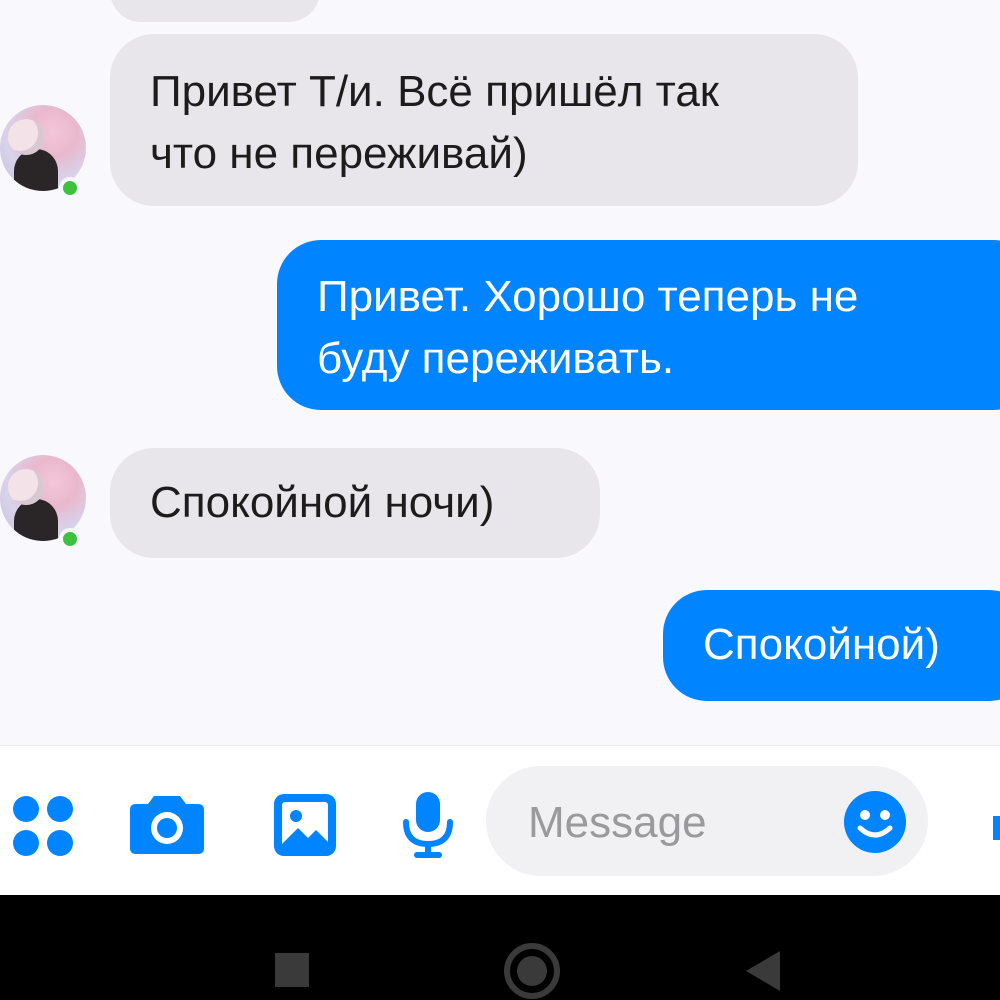 The width and height of the screenshot is (1000, 1000). What do you see at coordinates (215, 11) in the screenshot?
I see `incoming-bubble-partial` at bounding box center [215, 11].